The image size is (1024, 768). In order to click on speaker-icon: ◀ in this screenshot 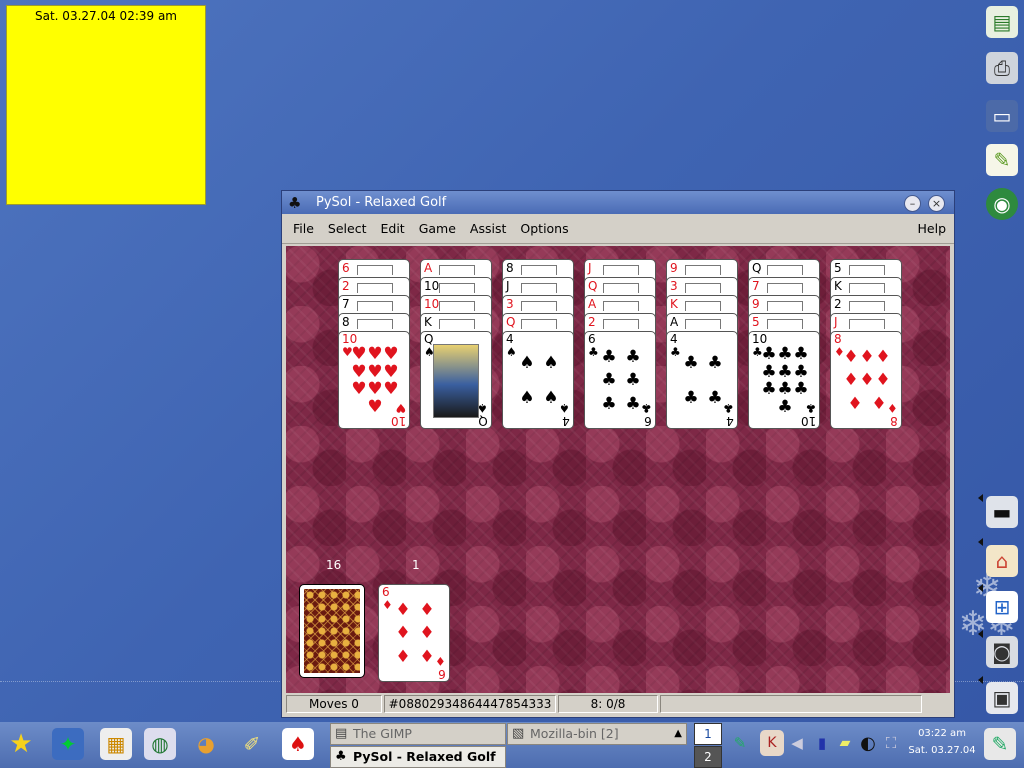, I will do `click(797, 743)`.